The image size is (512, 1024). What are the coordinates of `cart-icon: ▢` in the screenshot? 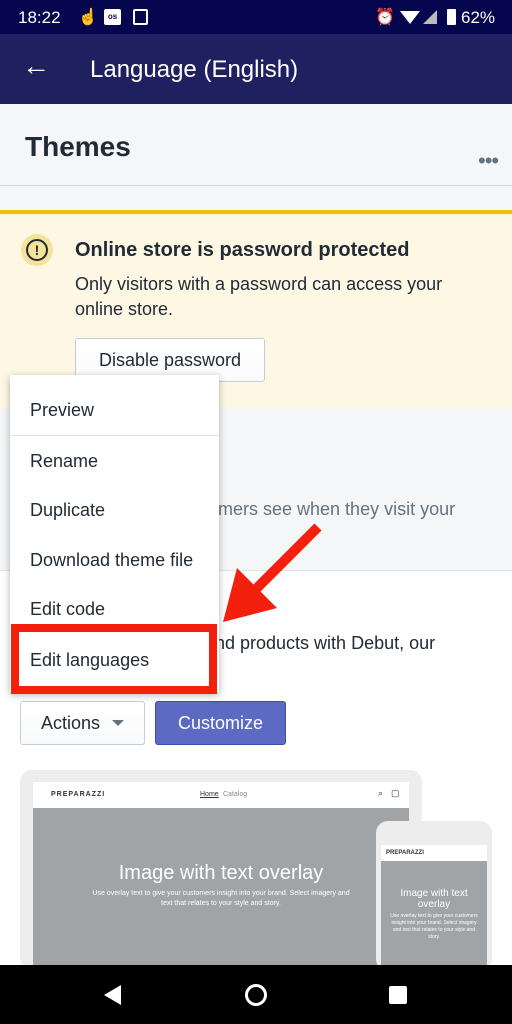 It's located at (395, 793).